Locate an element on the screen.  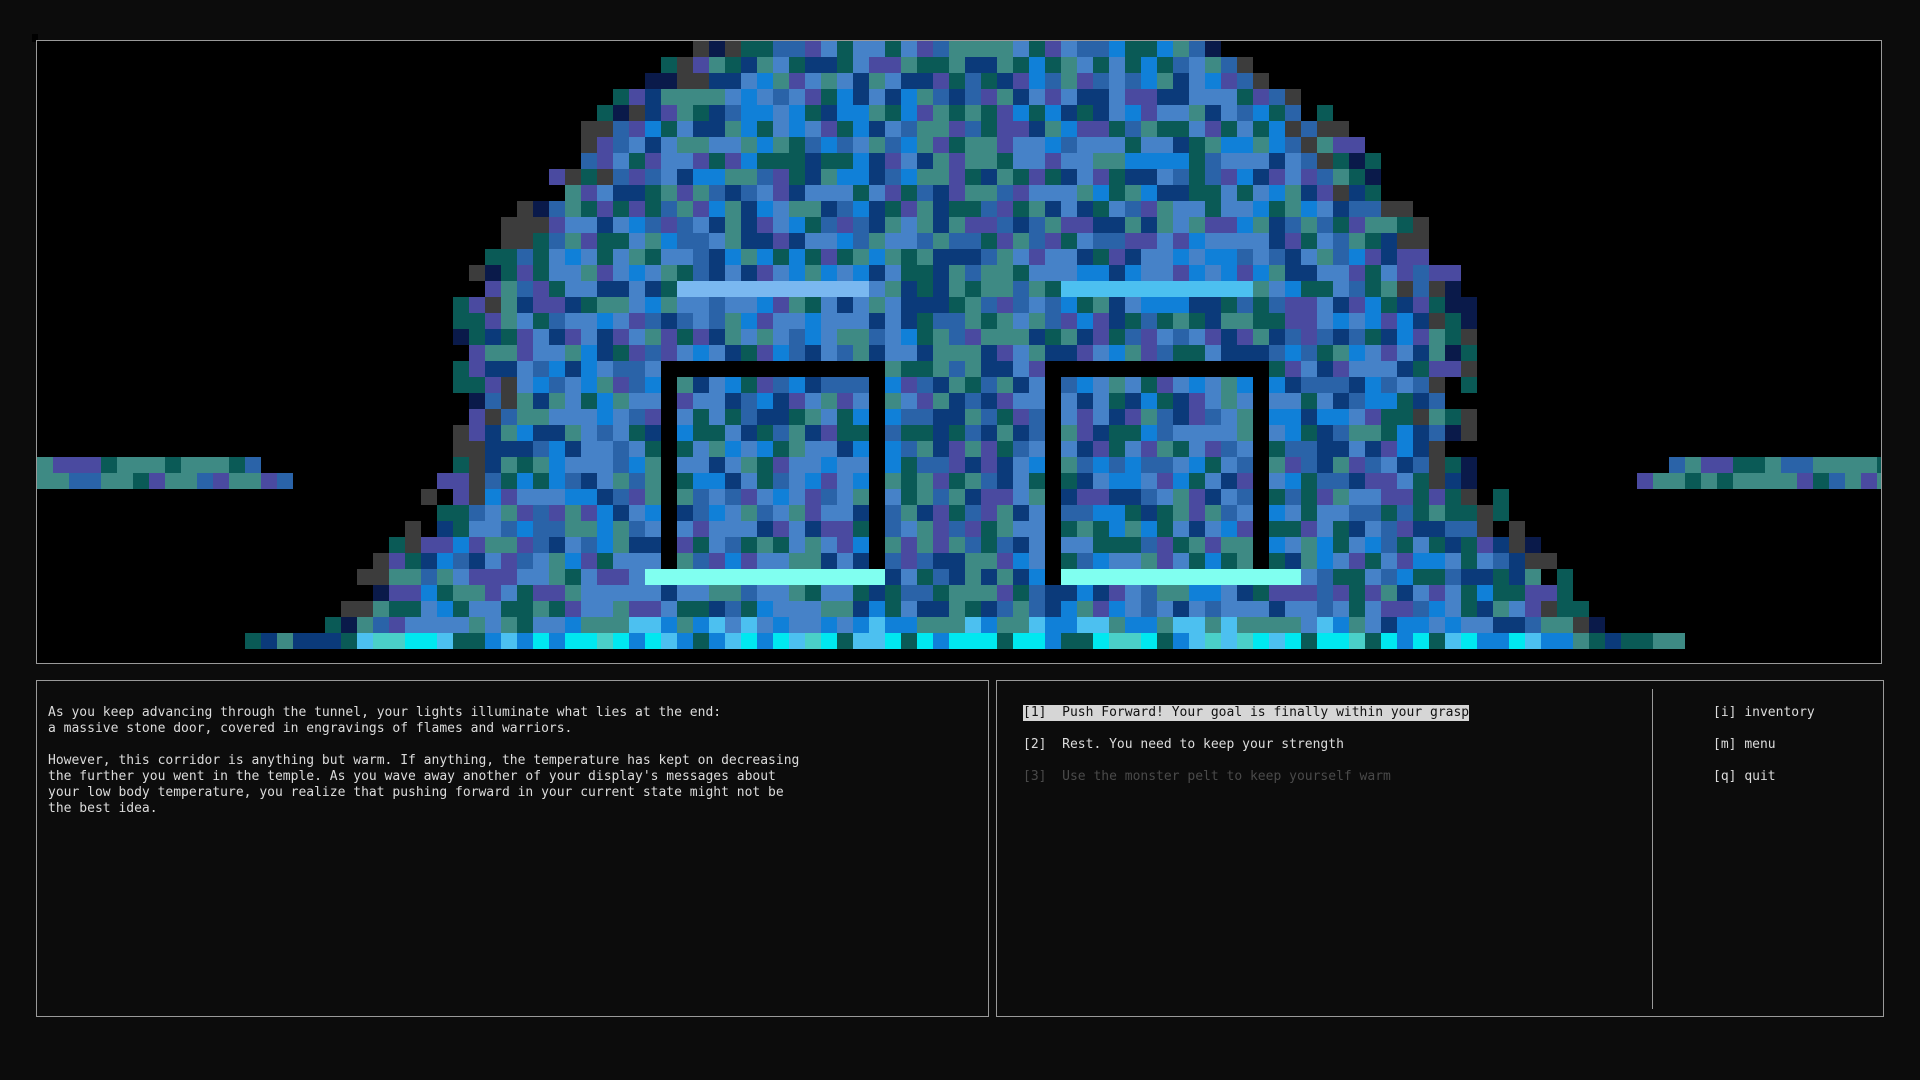
hotkey-key: [m] is located at coordinates (1725, 744).